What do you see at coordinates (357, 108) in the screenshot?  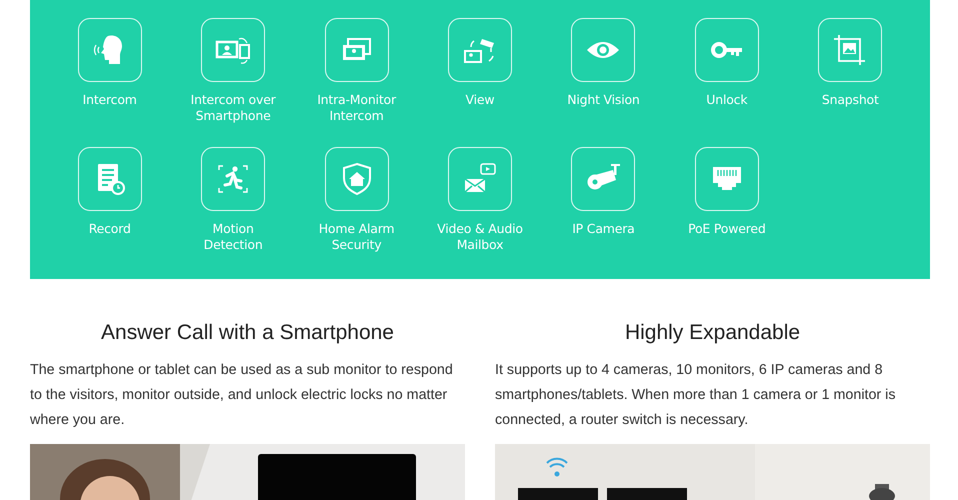 I see `feature-label: Intra-Monitor Intercom` at bounding box center [357, 108].